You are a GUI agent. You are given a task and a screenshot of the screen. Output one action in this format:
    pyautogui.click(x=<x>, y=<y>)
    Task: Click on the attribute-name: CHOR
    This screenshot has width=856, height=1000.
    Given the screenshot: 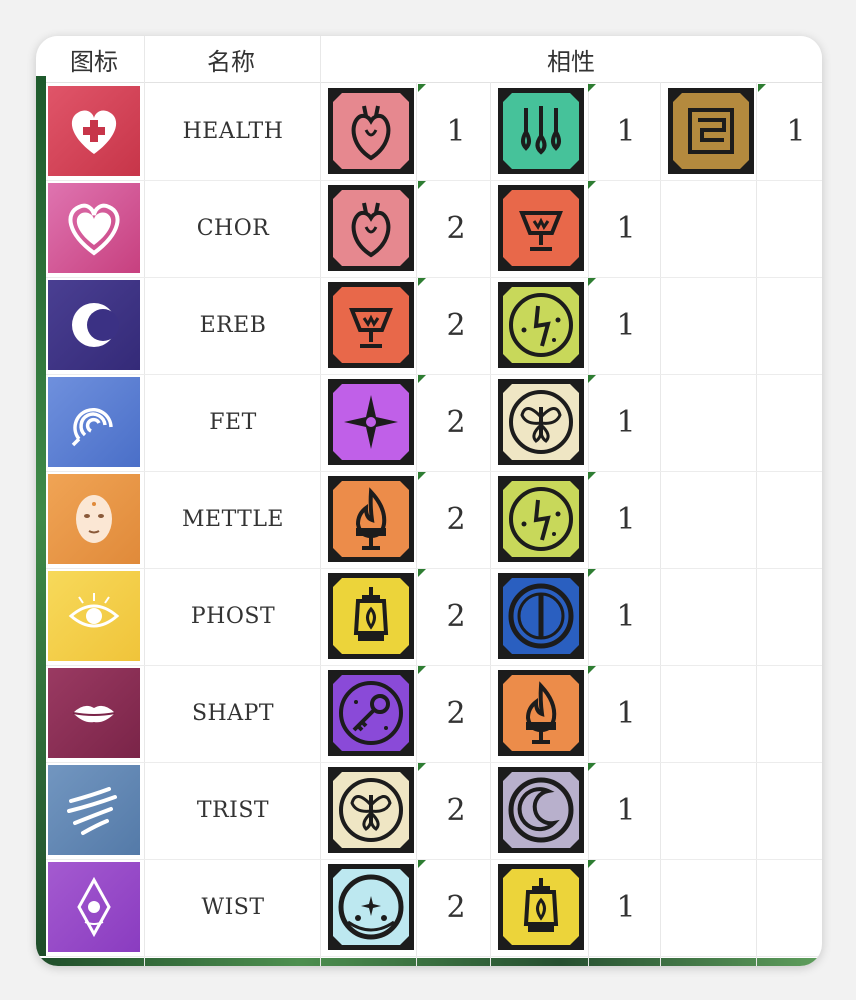 What is the action you would take?
    pyautogui.click(x=233, y=228)
    